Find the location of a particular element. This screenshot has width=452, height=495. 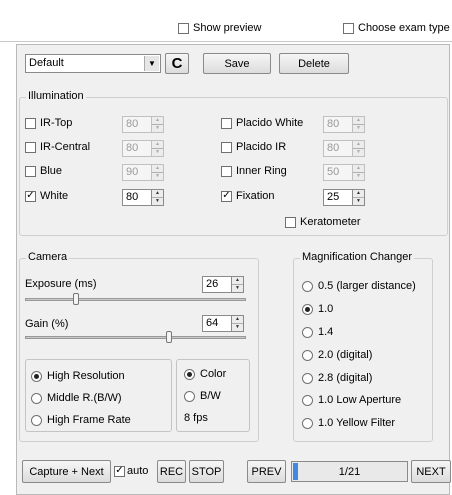

high-resolution-dot is located at coordinates (36, 376).